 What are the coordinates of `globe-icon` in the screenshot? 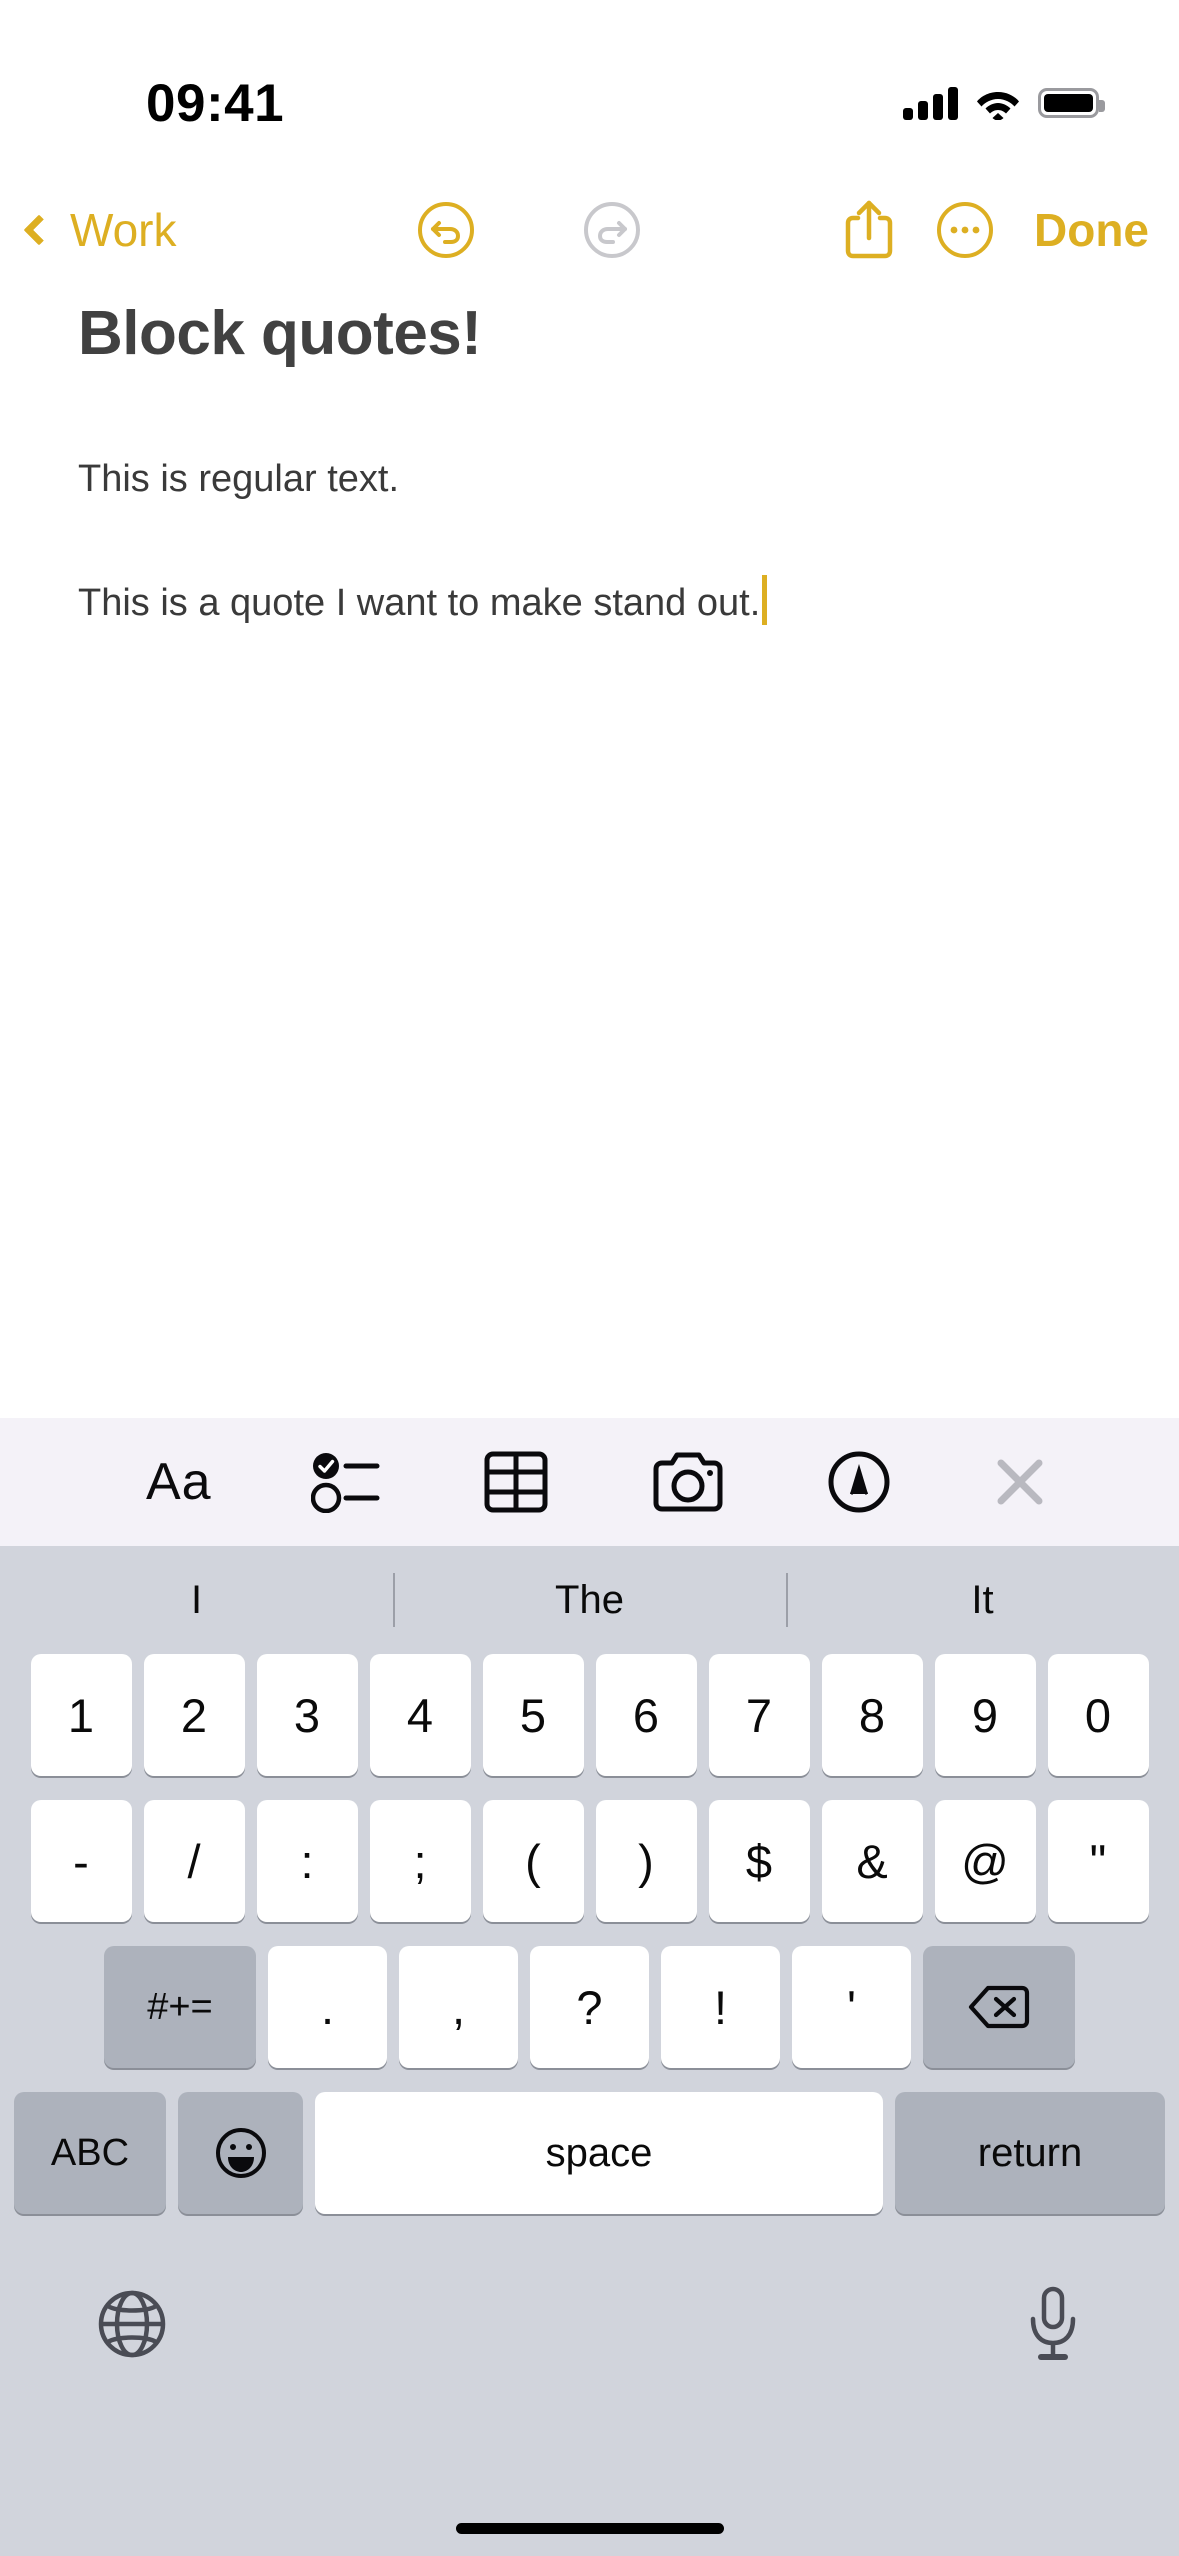 It's located at (132, 2324).